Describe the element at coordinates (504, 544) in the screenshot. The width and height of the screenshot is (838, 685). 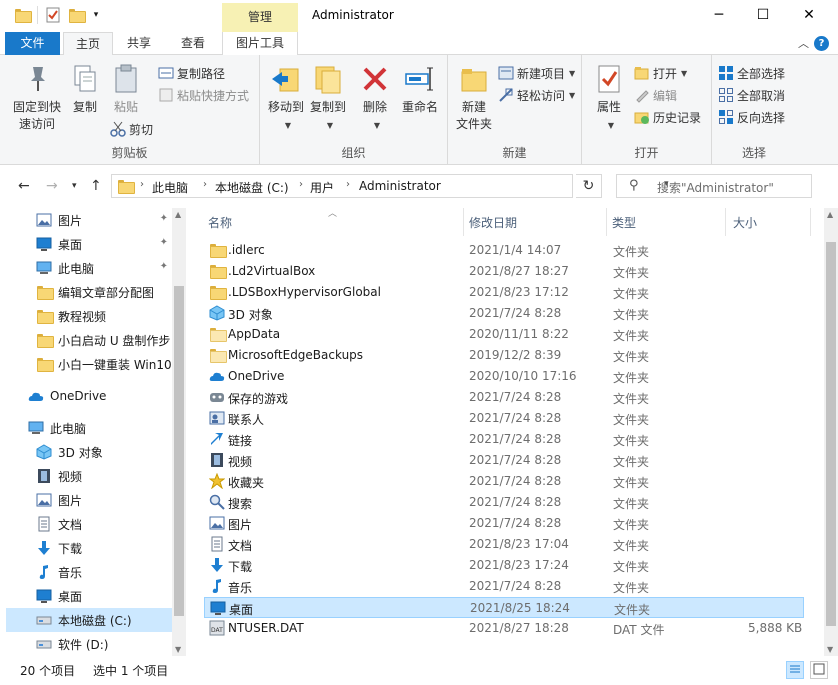
I see `file-row: 文档 2021/8/23 17:04 文件夹` at that location.